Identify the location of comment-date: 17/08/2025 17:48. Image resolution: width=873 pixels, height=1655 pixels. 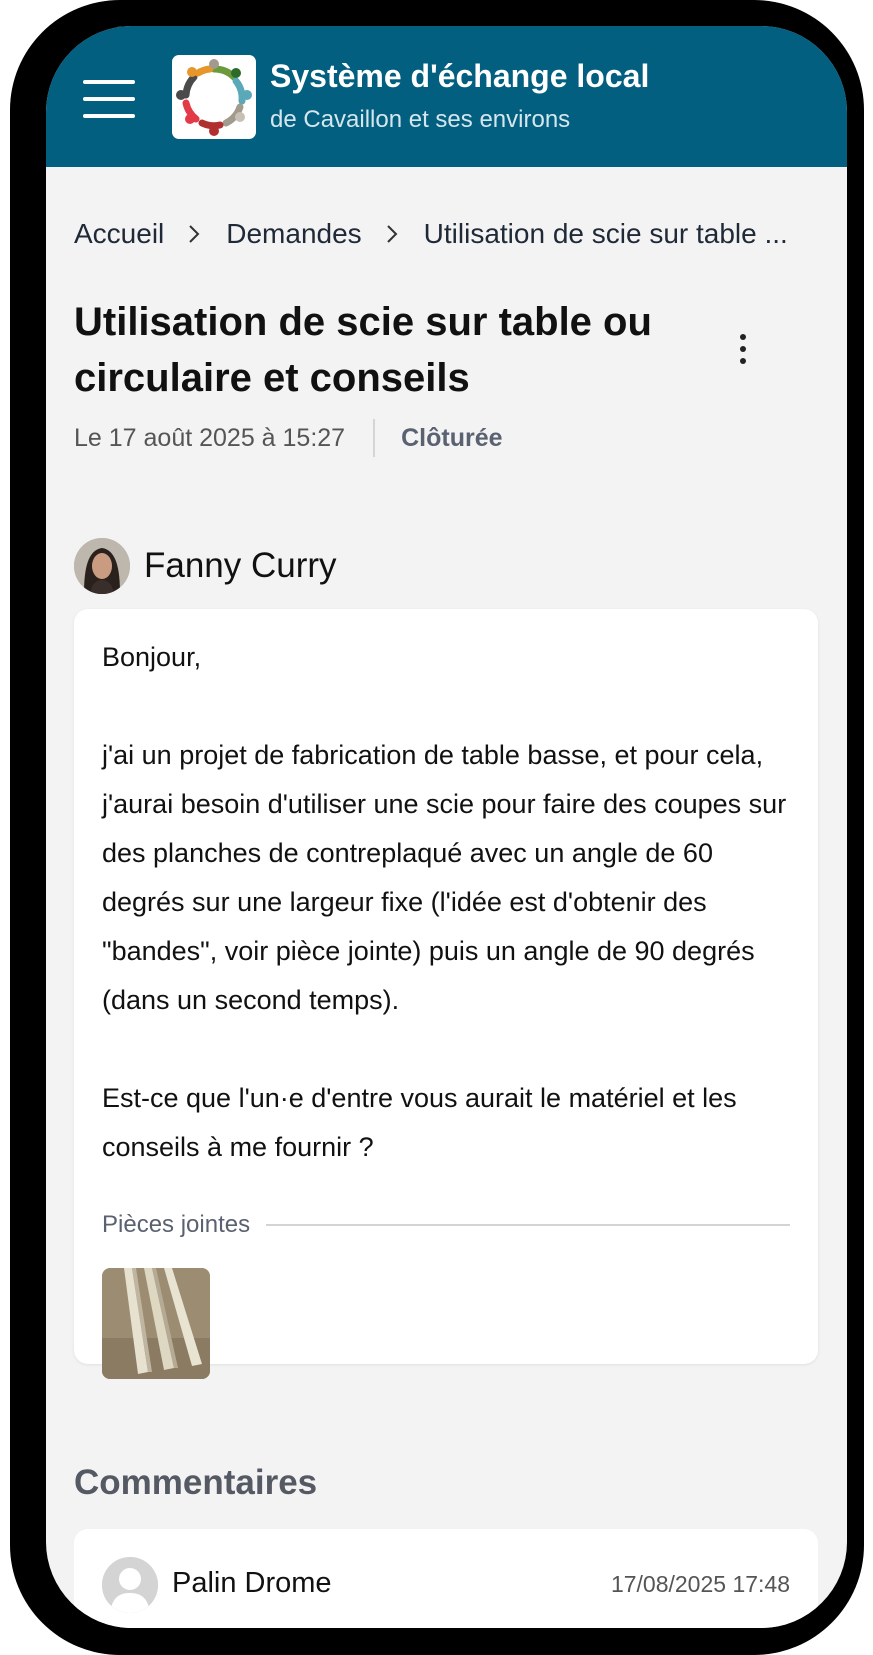
(700, 1584).